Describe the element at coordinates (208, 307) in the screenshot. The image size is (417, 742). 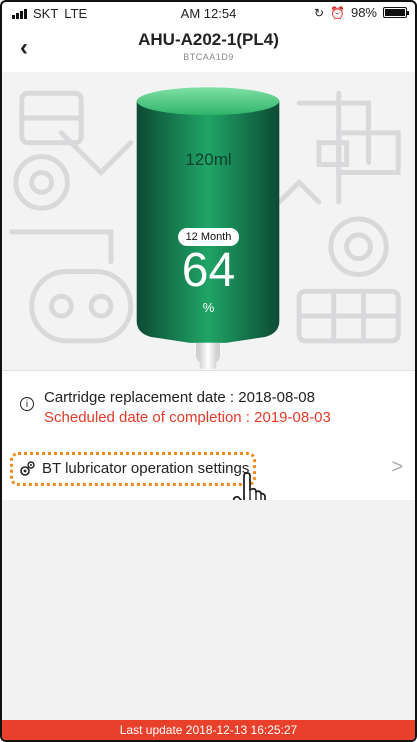
I see `percent-unit: %` at that location.